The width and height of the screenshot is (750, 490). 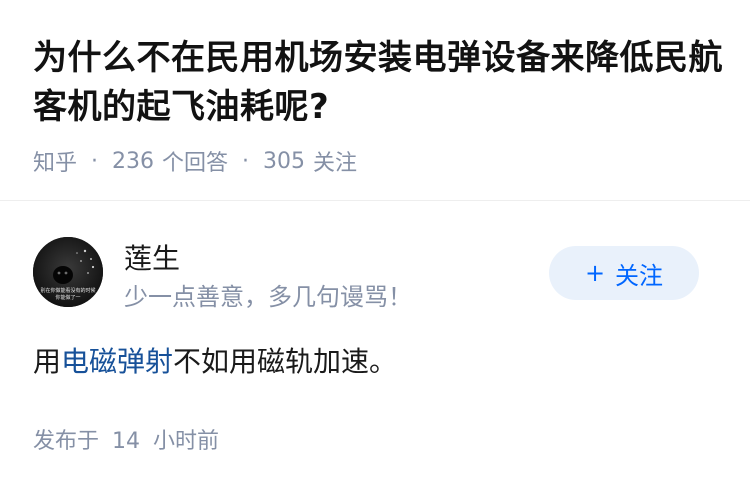 I want to click on plus-icon: +, so click(x=595, y=273).